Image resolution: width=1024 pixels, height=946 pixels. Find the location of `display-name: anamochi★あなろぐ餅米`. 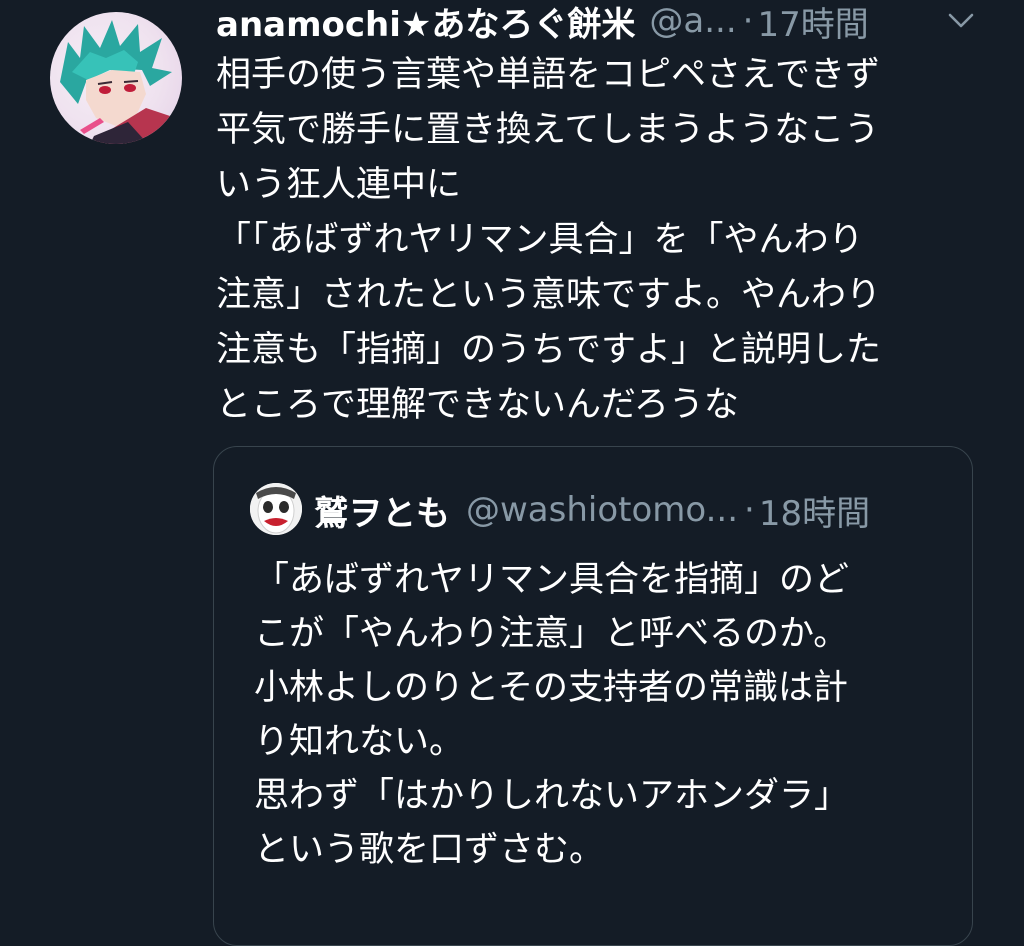

display-name: anamochi★あなろぐ餅米 is located at coordinates (425, 21).